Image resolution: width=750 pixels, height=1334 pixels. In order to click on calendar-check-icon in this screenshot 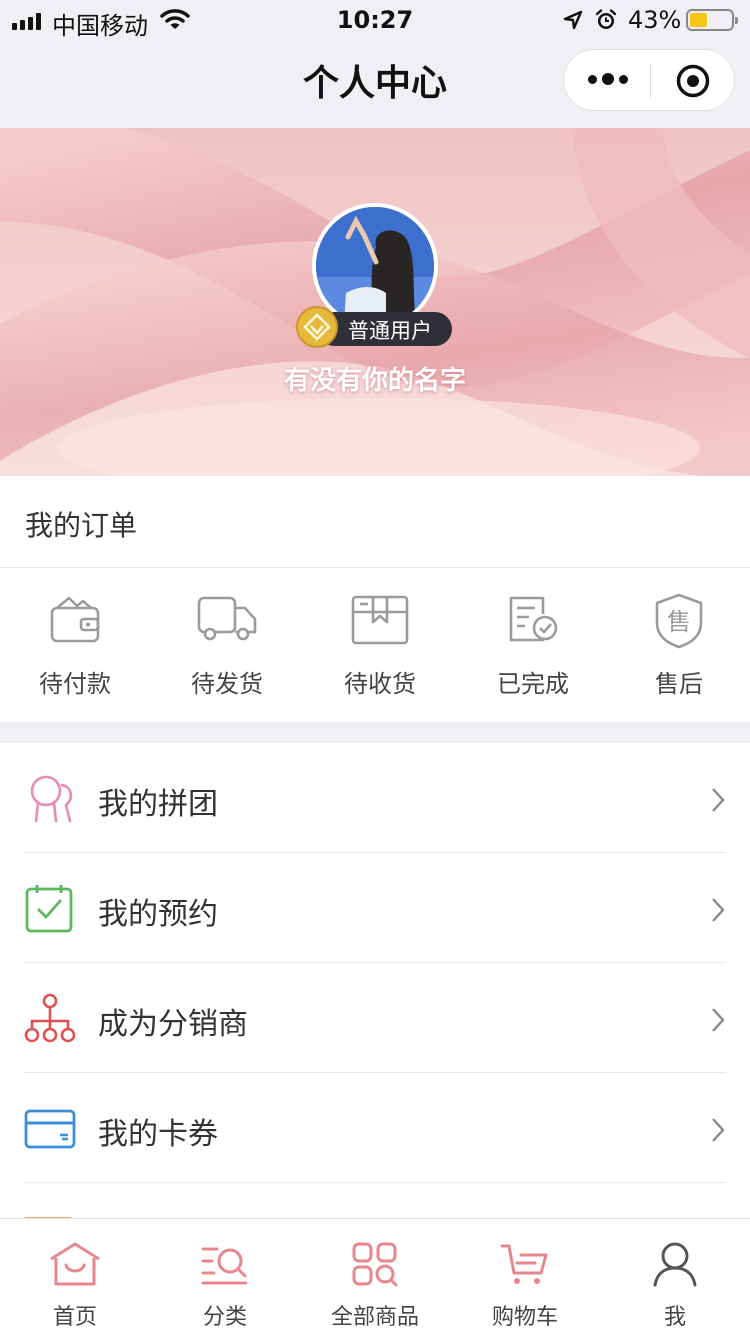, I will do `click(49, 909)`.